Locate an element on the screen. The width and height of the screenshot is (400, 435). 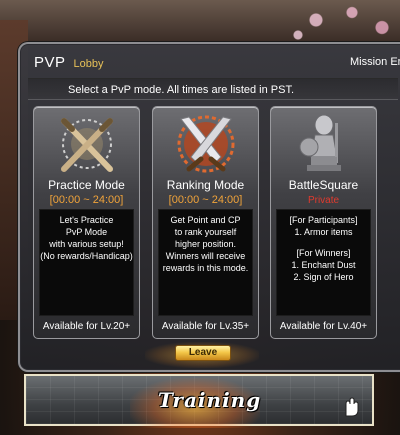
description-line: Winners will receive is located at coordinates (205, 256).